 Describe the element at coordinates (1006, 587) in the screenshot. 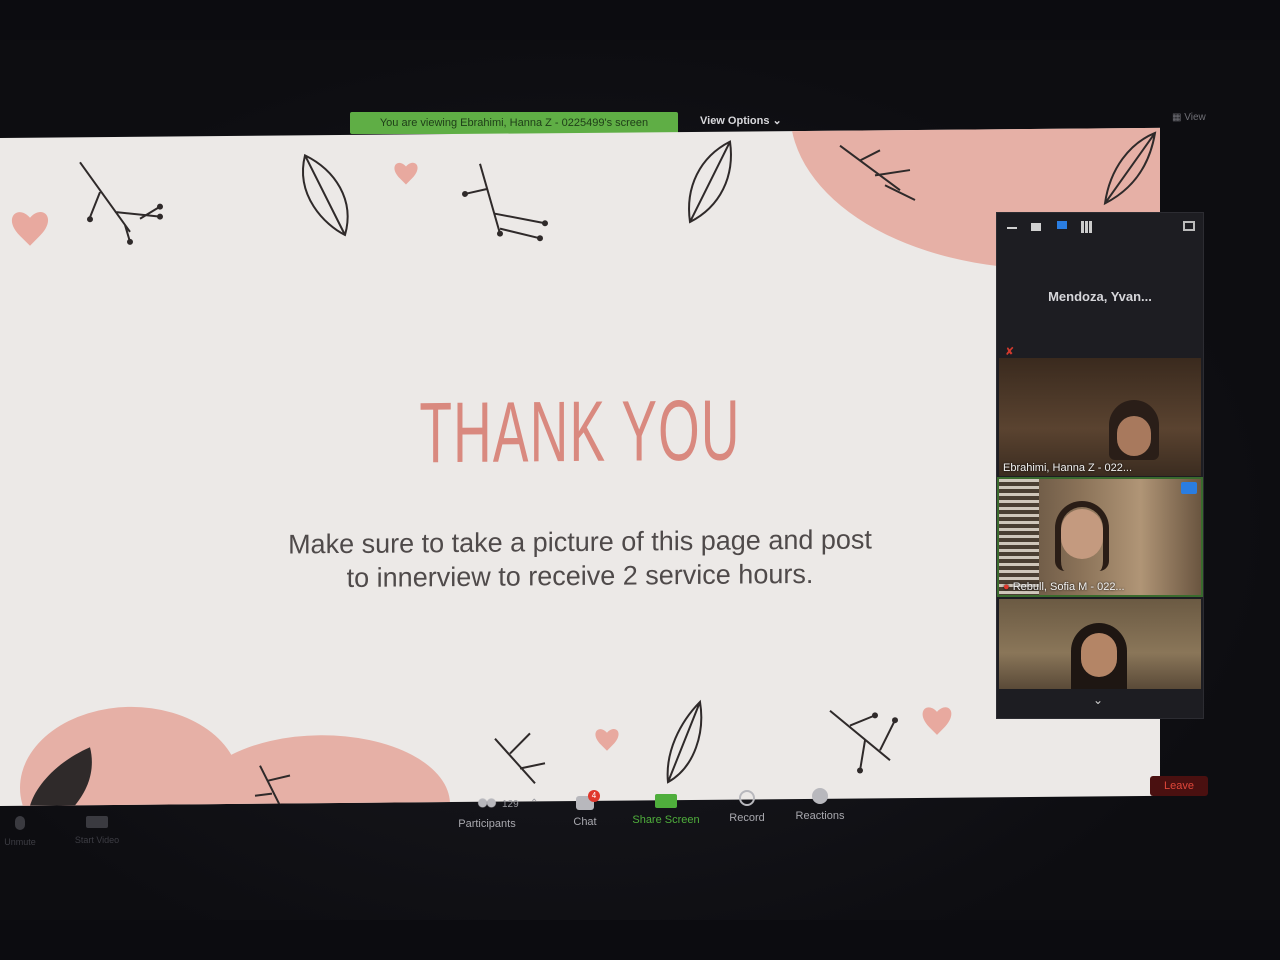

I see `mic-muted-icon: ●` at that location.